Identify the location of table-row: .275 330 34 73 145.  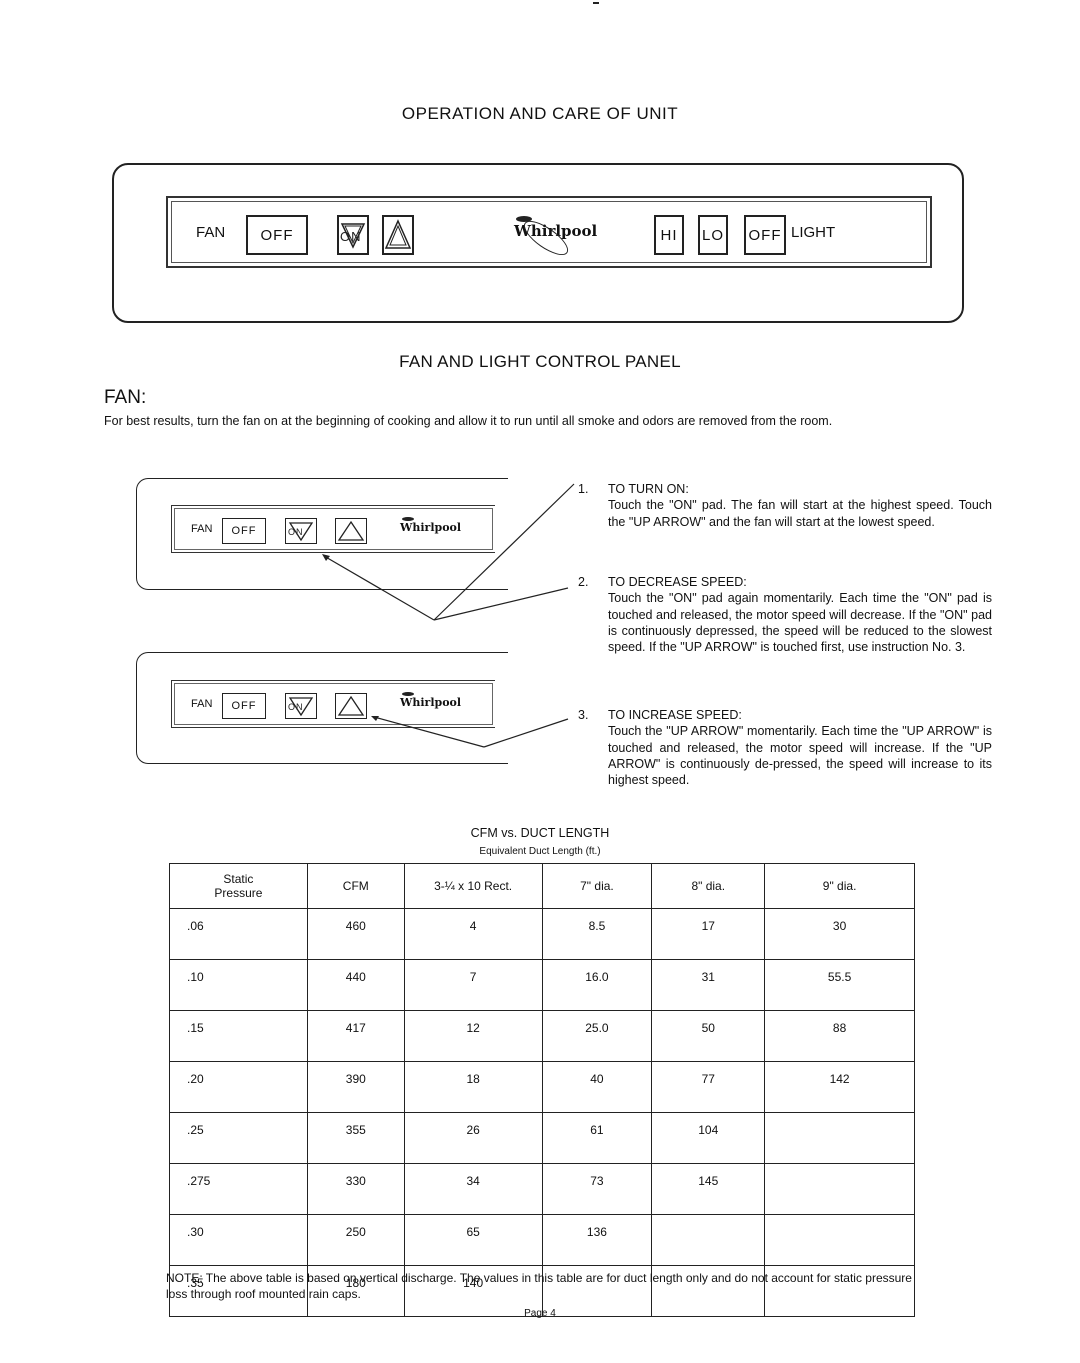
(542, 1189).